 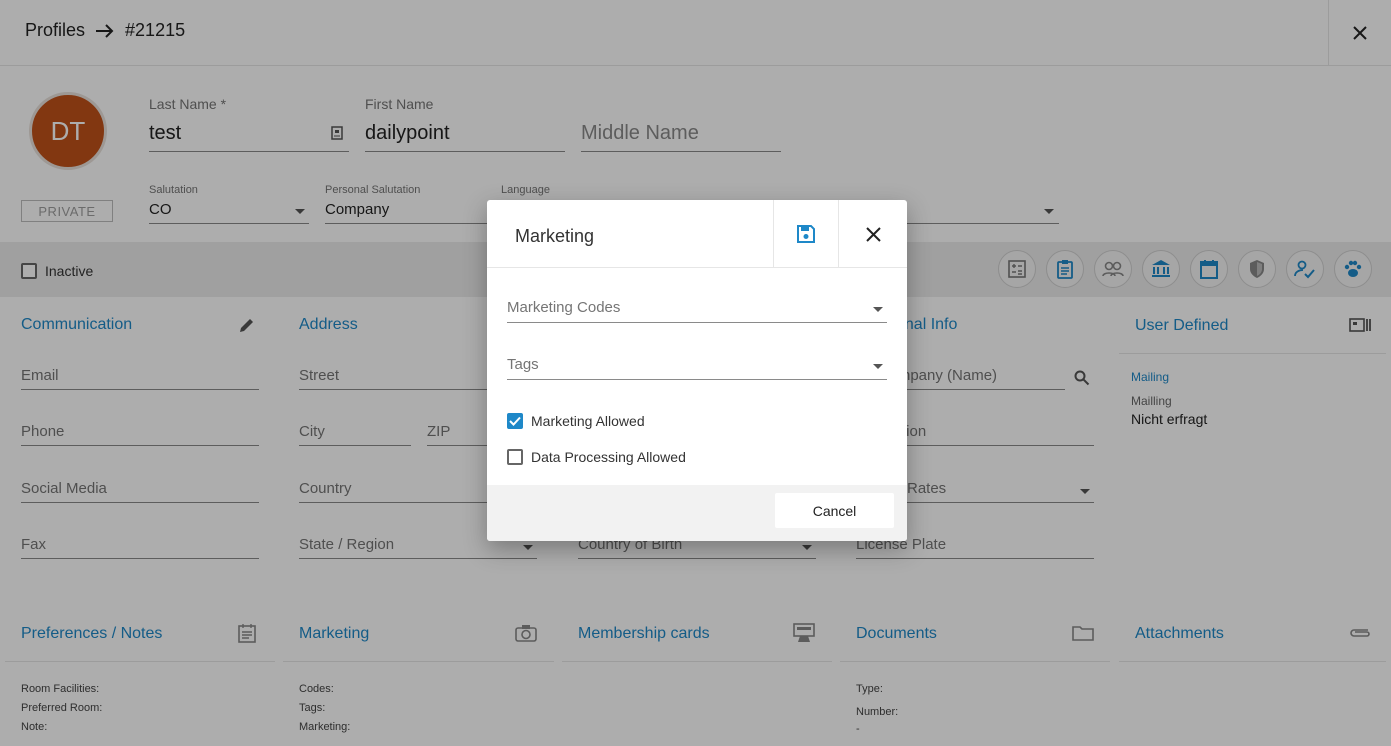 What do you see at coordinates (564, 307) in the screenshot?
I see `marketing-codes-placeholder: Marketing Codes` at bounding box center [564, 307].